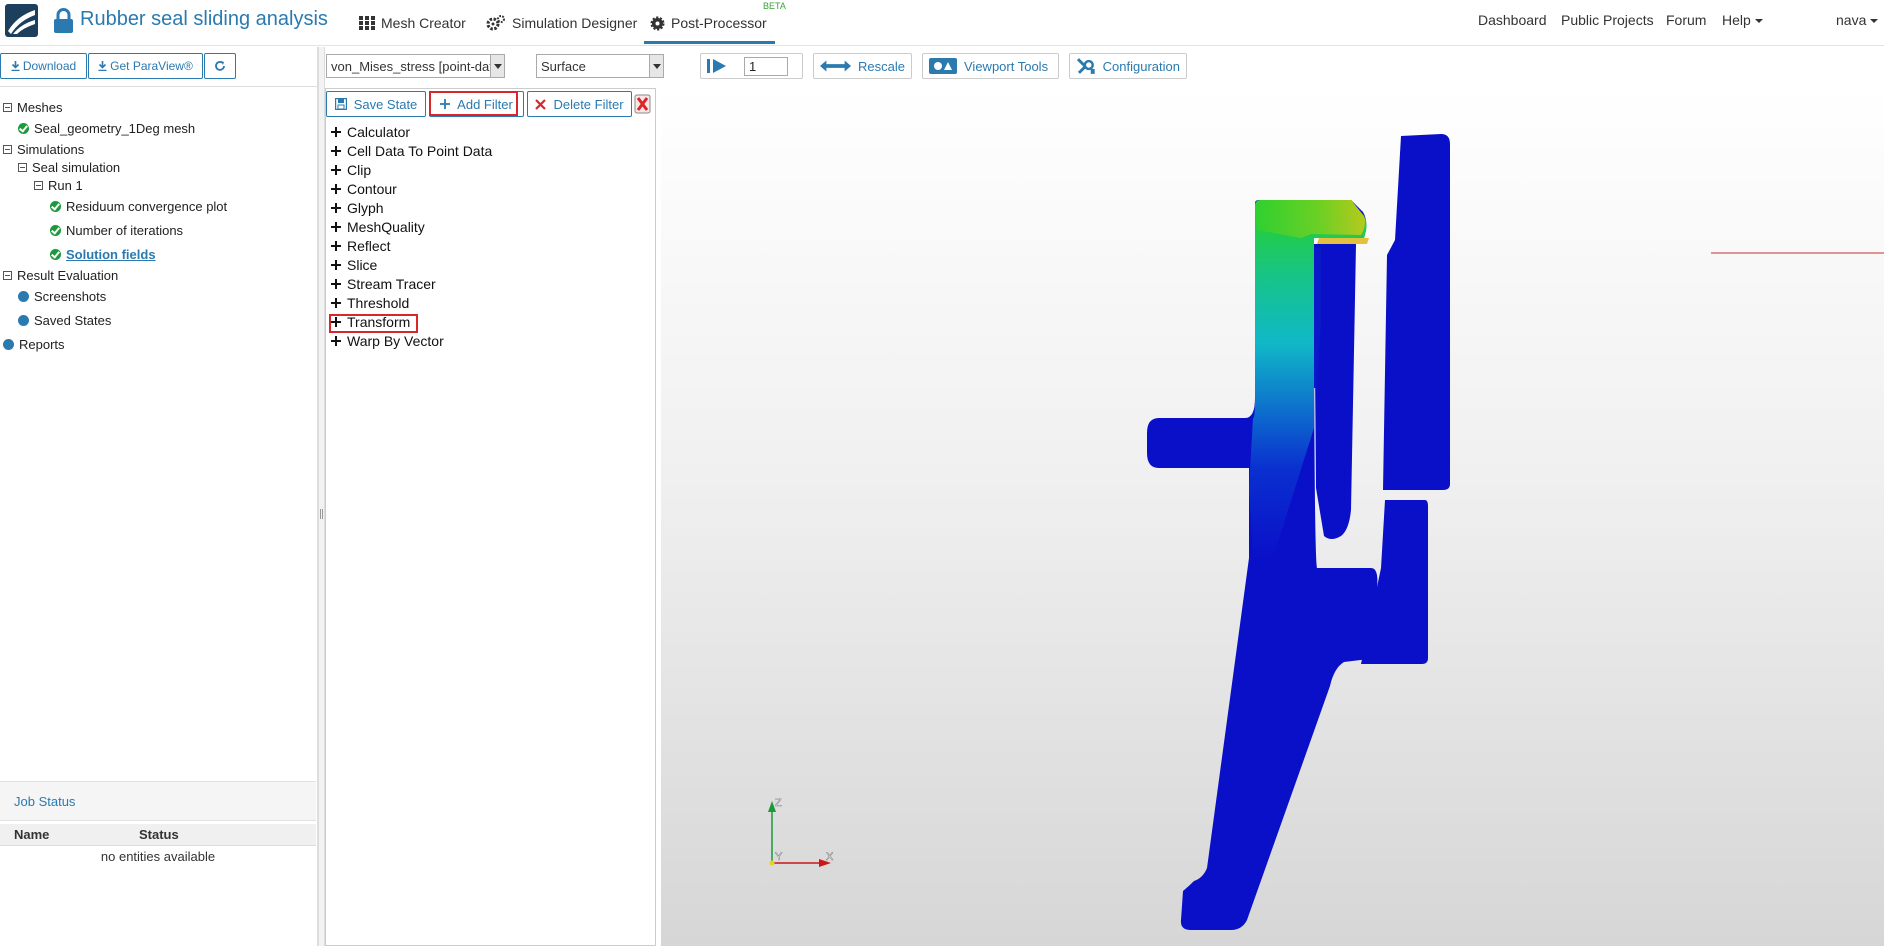 This screenshot has height=946, width=1884. What do you see at coordinates (33, 107) in the screenshot?
I see `tree-meshes: Meshes` at bounding box center [33, 107].